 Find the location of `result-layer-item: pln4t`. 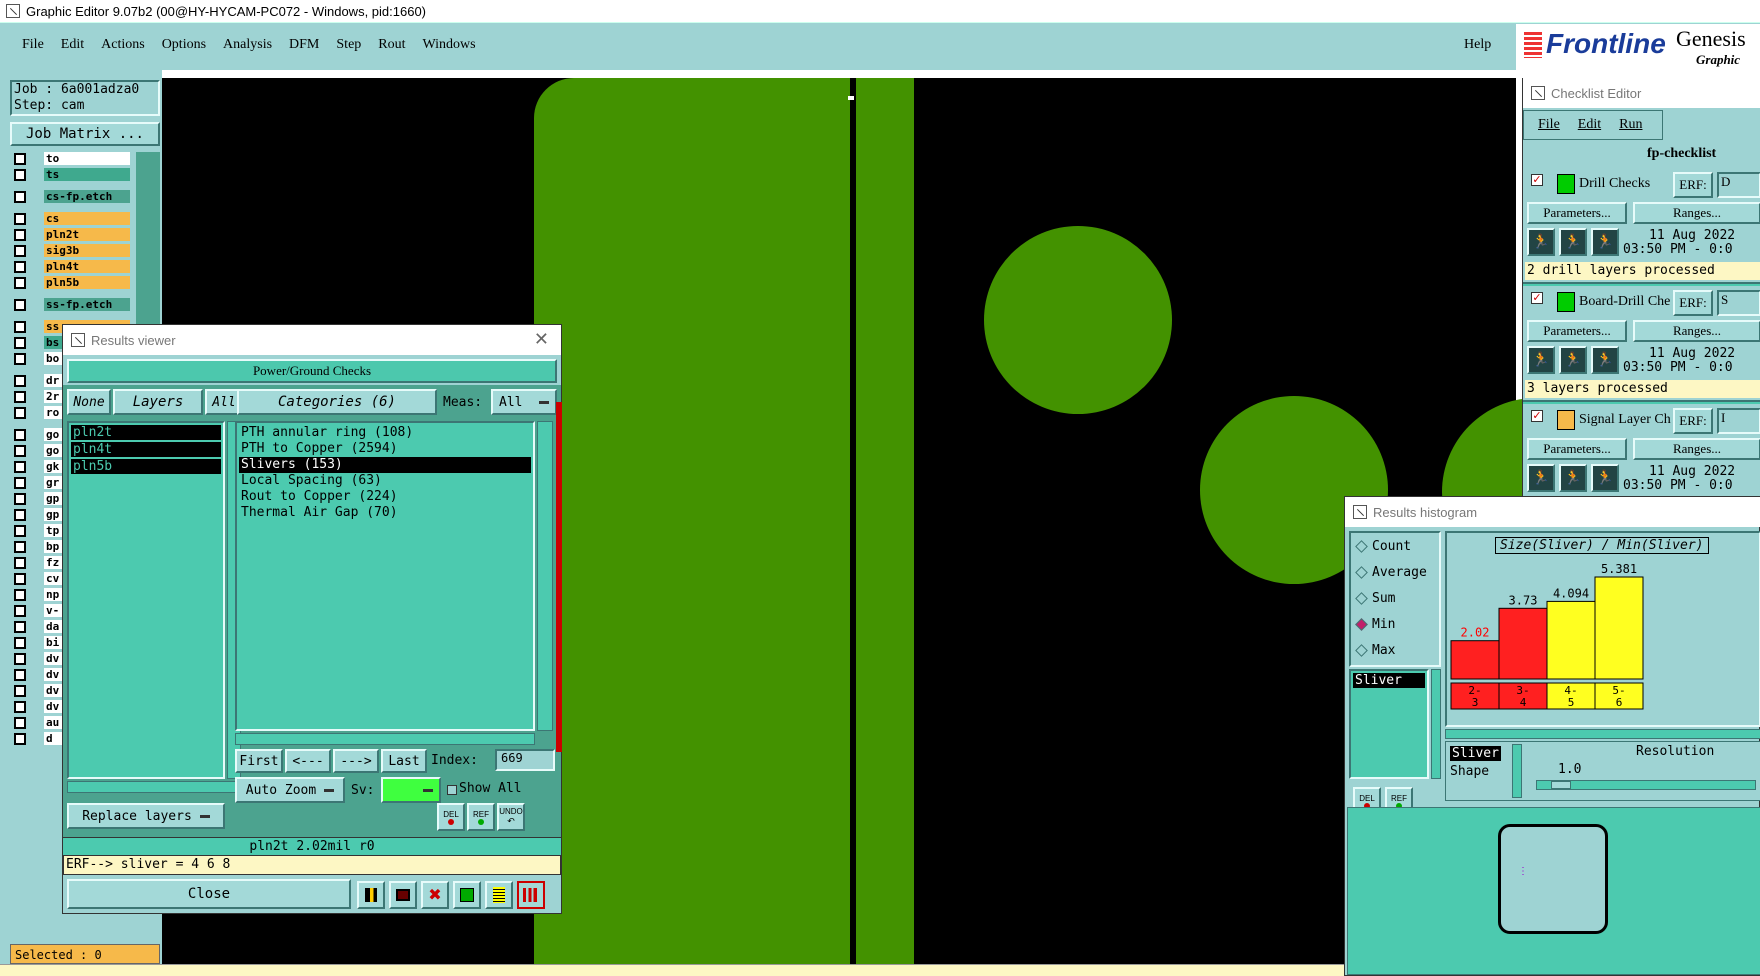

result-layer-item: pln4t is located at coordinates (146, 449).